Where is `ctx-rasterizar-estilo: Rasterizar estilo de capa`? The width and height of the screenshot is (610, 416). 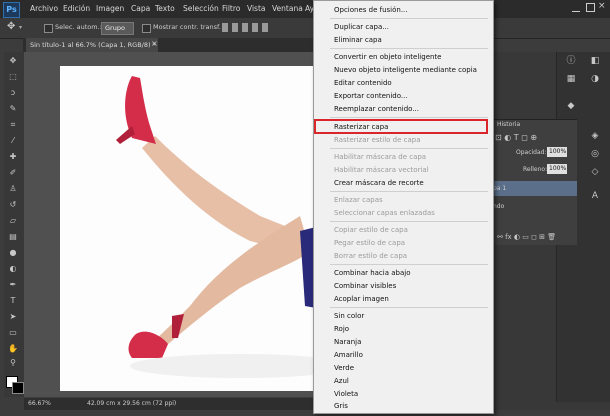
ctx-rasterizar-estilo: Rasterizar estilo de capa is located at coordinates (377, 140).